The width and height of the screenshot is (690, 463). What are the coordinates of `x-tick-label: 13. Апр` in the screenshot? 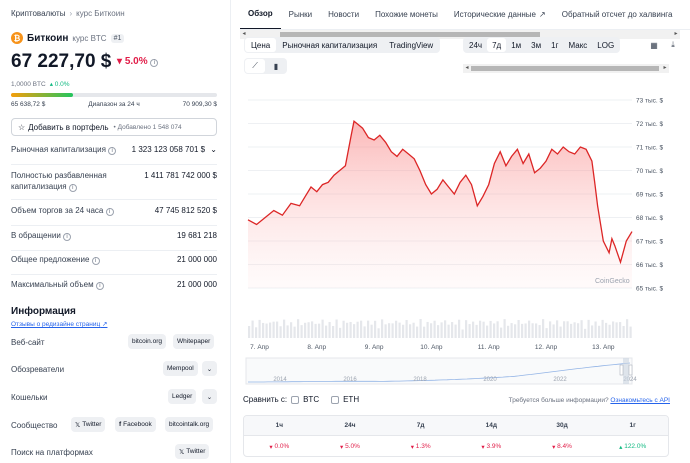 It's located at (603, 347).